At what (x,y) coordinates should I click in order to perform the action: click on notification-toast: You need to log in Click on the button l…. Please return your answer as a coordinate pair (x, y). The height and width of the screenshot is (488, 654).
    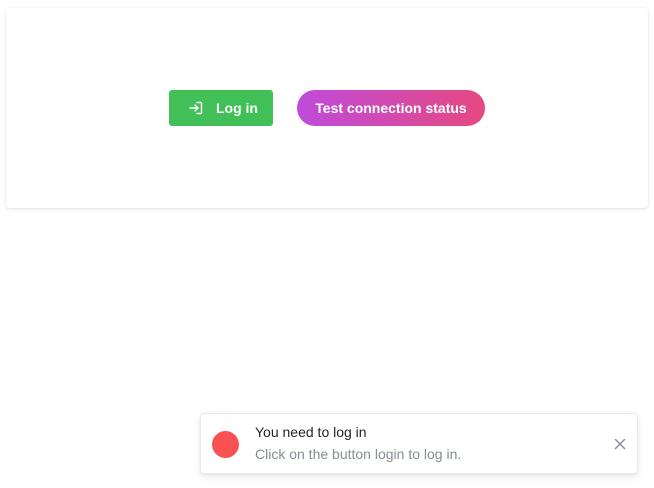
    Looking at the image, I should click on (419, 443).